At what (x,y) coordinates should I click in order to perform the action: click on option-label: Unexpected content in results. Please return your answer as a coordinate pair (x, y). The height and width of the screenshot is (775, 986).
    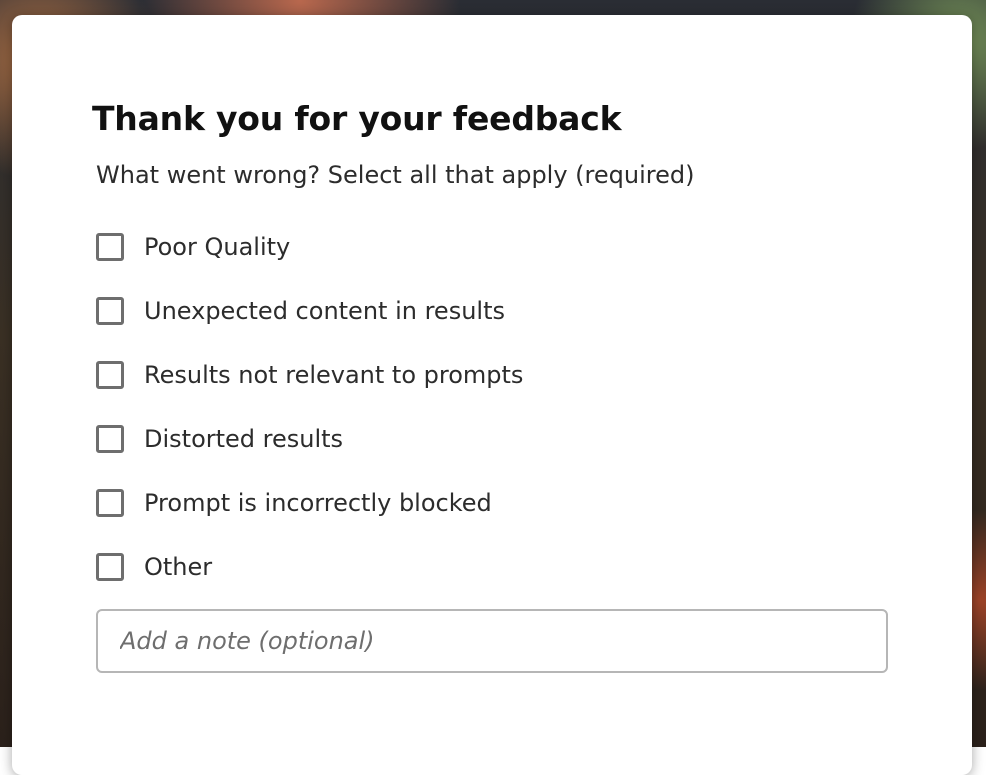
    Looking at the image, I should click on (324, 311).